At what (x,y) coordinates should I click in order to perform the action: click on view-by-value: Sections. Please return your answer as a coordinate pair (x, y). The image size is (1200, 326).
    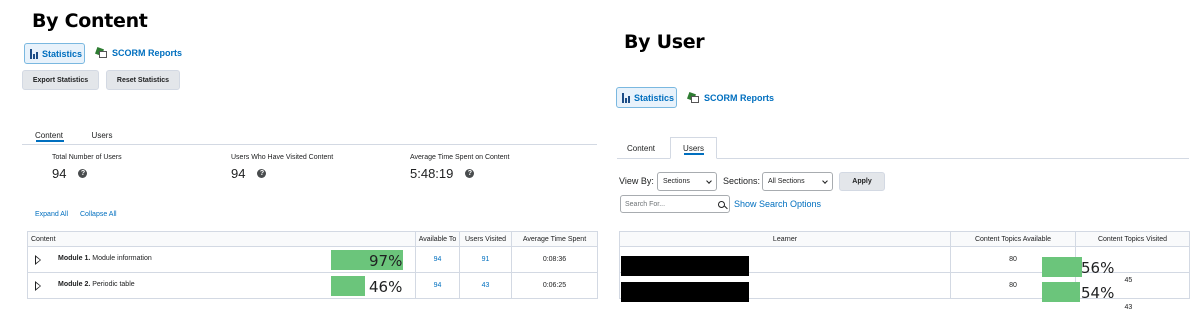
    Looking at the image, I should click on (676, 181).